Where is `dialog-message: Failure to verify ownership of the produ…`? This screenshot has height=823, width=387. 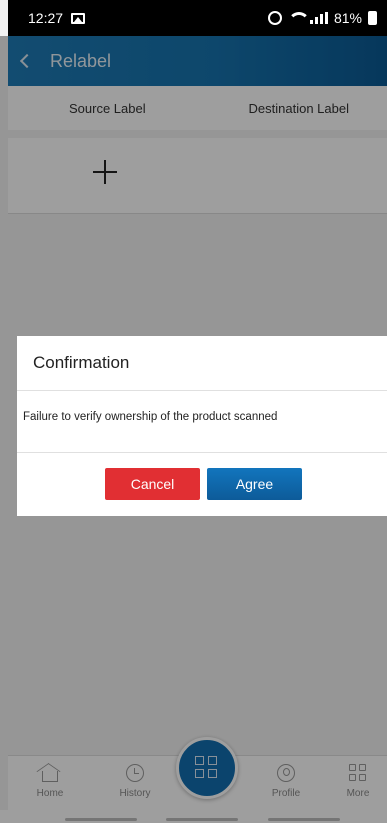
dialog-message: Failure to verify ownership of the produ… is located at coordinates (150, 417).